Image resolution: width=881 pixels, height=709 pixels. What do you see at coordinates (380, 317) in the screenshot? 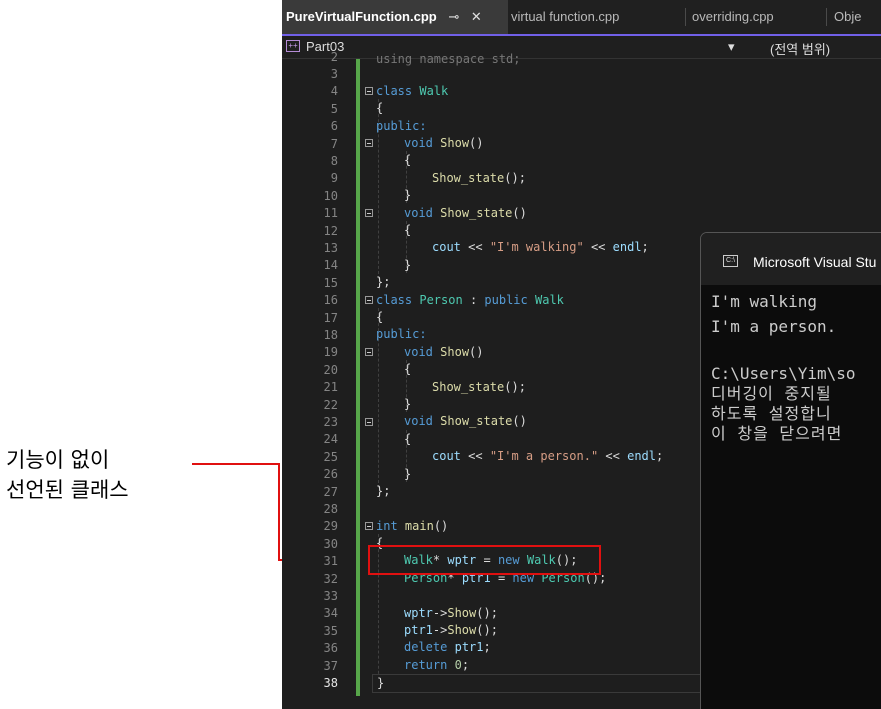
I see `code-line-17: {` at bounding box center [380, 317].